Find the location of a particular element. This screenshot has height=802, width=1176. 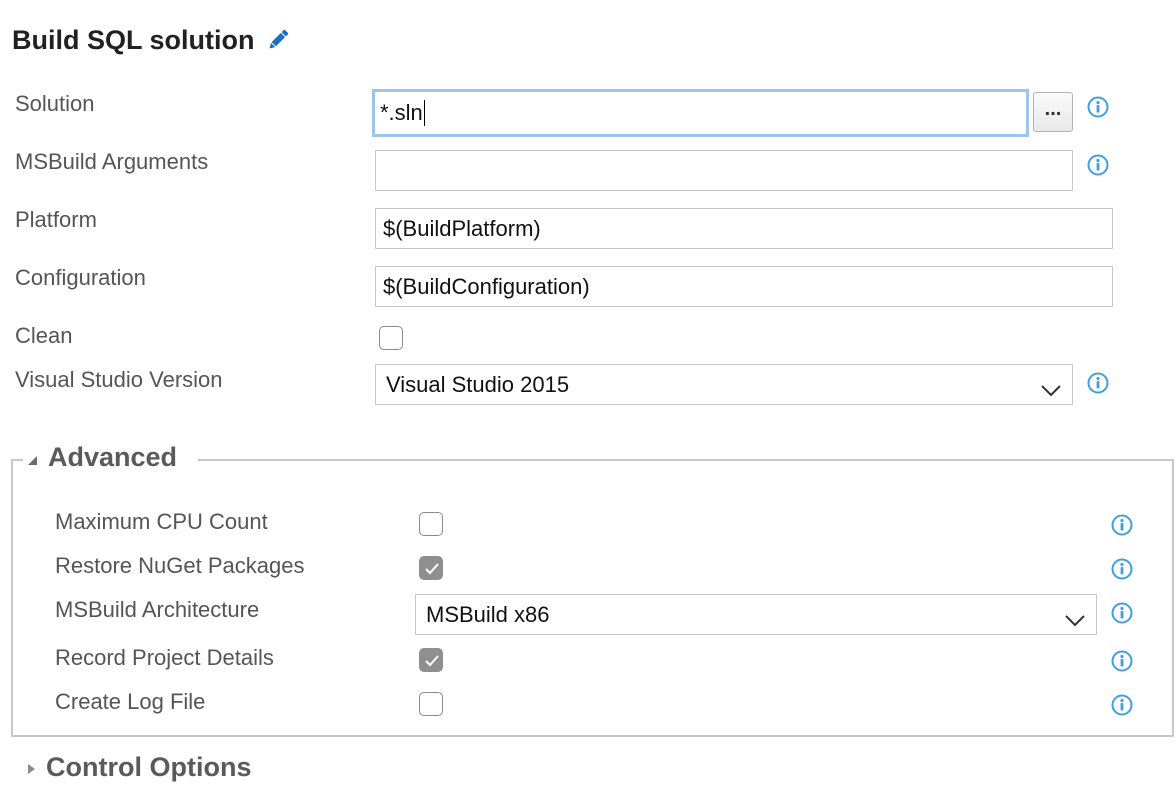

restore-nuget-packages-label: Restore NuGet Packages is located at coordinates (180, 565).